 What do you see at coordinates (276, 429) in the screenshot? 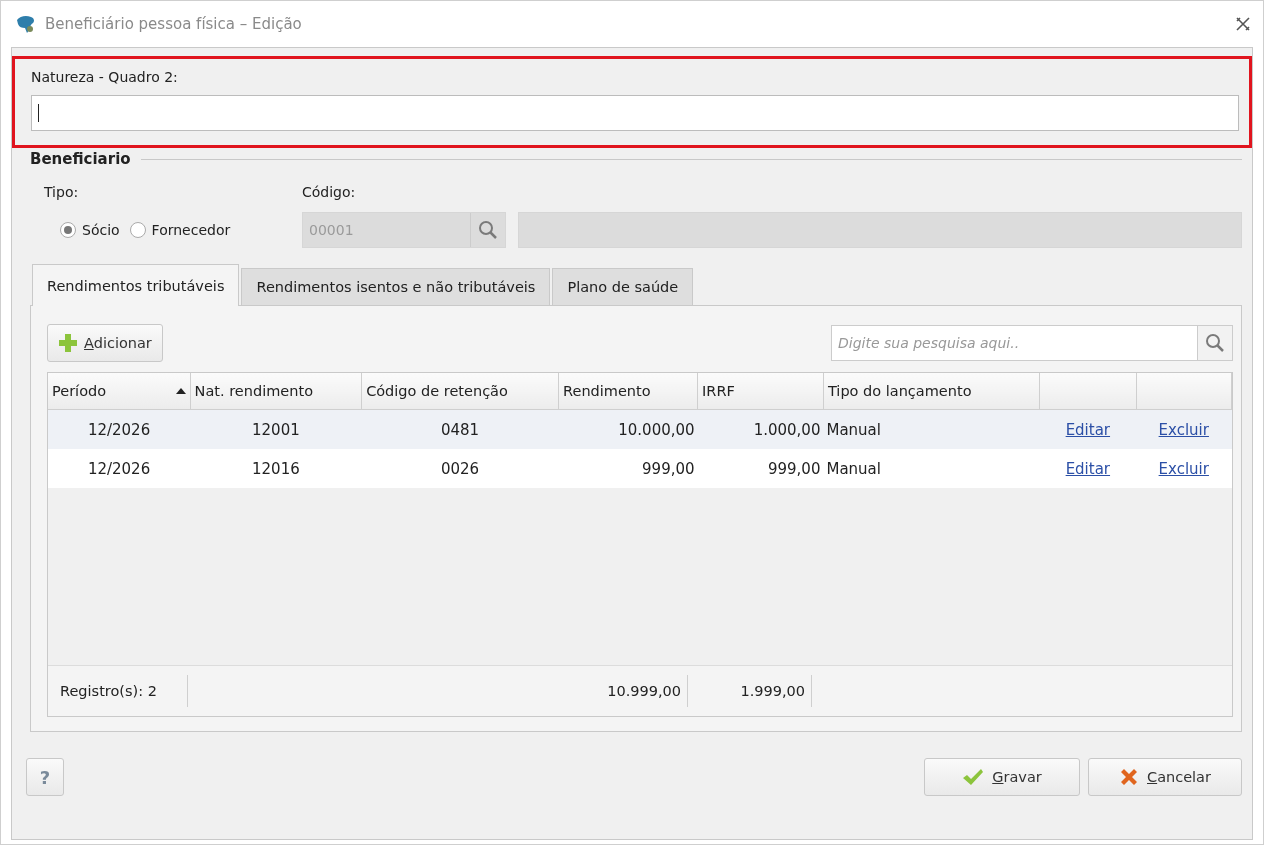
I see `table-cell: 12001` at bounding box center [276, 429].